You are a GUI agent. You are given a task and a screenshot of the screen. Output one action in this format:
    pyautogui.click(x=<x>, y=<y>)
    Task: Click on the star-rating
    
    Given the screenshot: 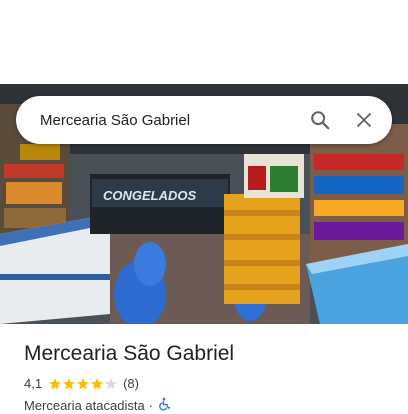 What is the action you would take?
    pyautogui.click(x=83, y=384)
    